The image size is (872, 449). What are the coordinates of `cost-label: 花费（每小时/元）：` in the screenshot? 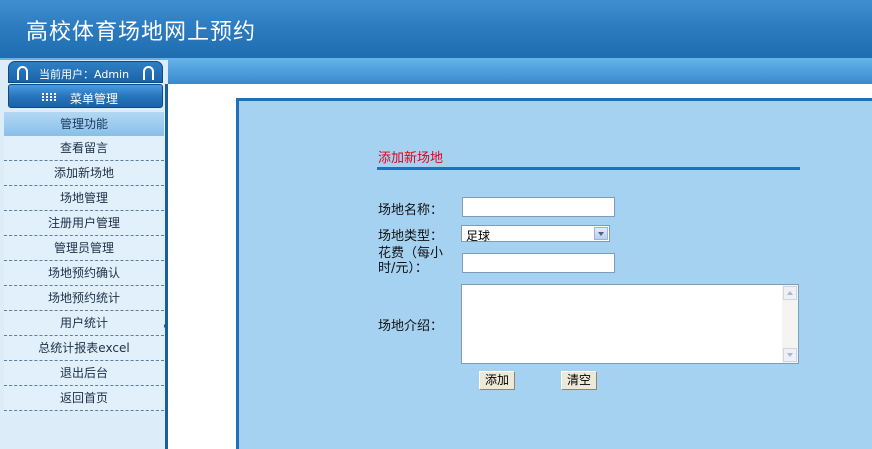 It's located at (411, 261).